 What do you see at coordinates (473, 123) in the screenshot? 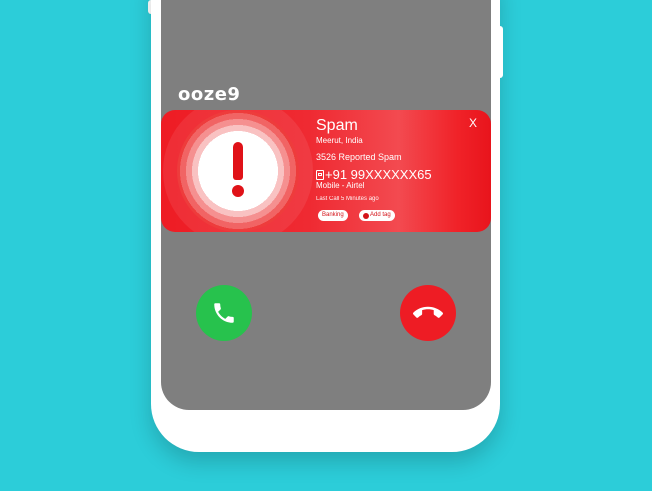
I see `close-button: X` at bounding box center [473, 123].